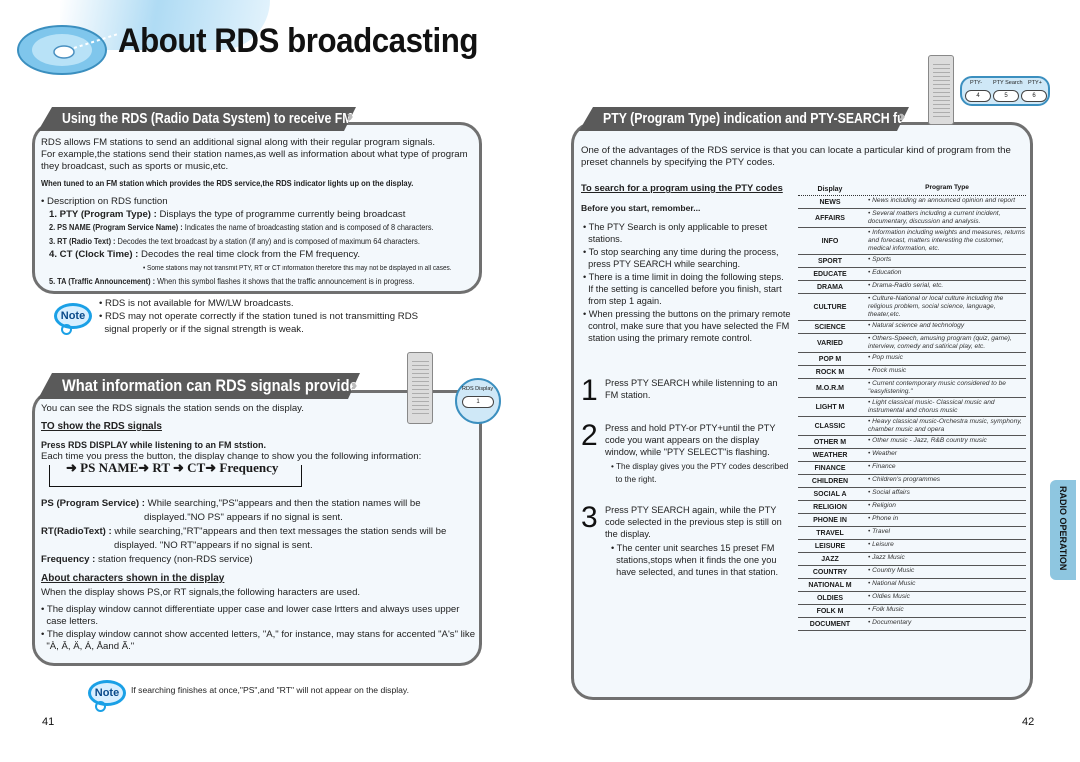 This screenshot has width=1080, height=762. Describe the element at coordinates (976, 83) in the screenshot. I see `pty-minus-label: PTY-` at that location.